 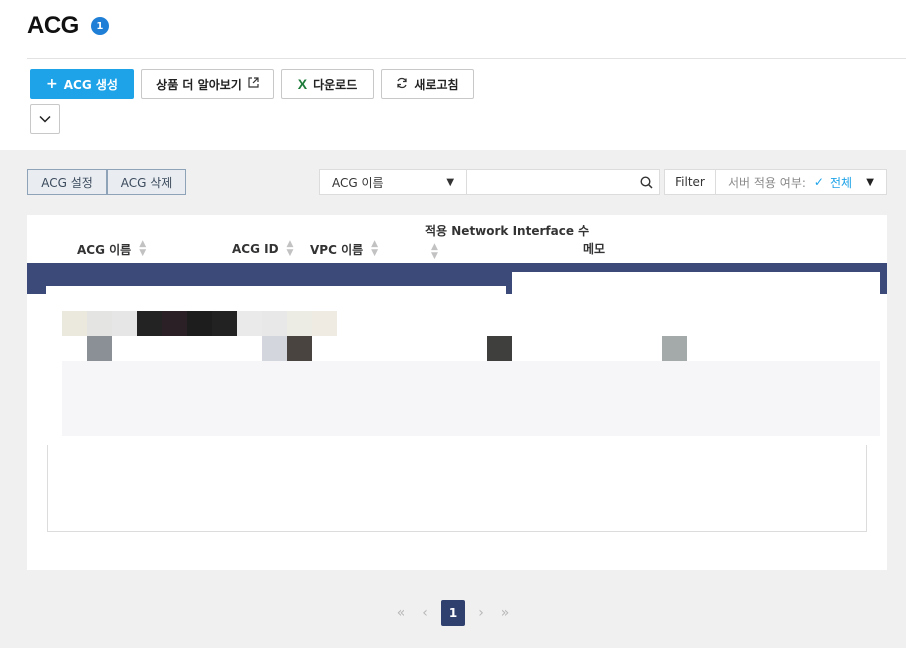 I want to click on page-title: ACG, so click(x=53, y=25).